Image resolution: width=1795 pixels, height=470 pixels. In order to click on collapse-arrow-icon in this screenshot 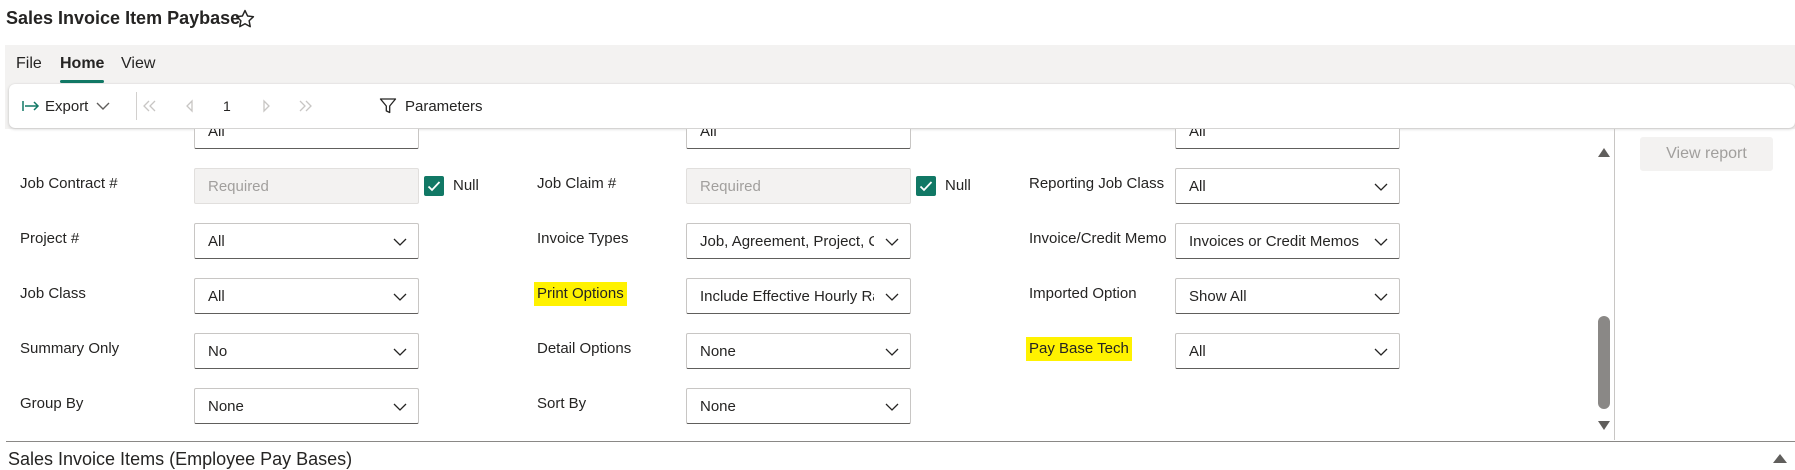, I will do `click(1780, 458)`.